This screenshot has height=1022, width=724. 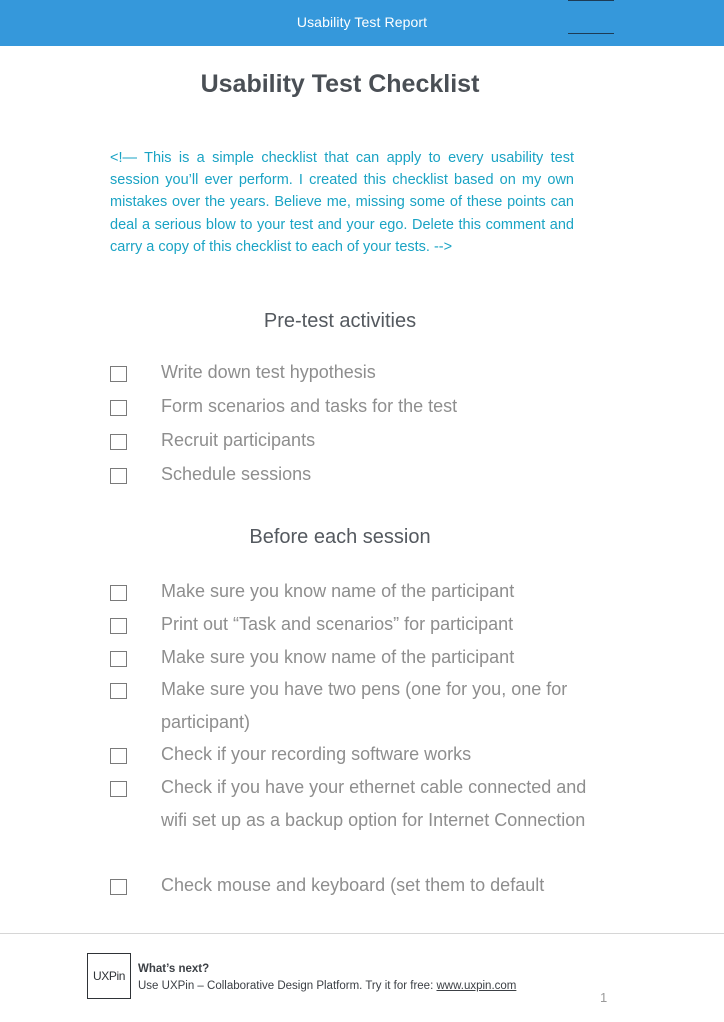 What do you see at coordinates (340, 537) in the screenshot?
I see `section-heading-before-session: Before each session` at bounding box center [340, 537].